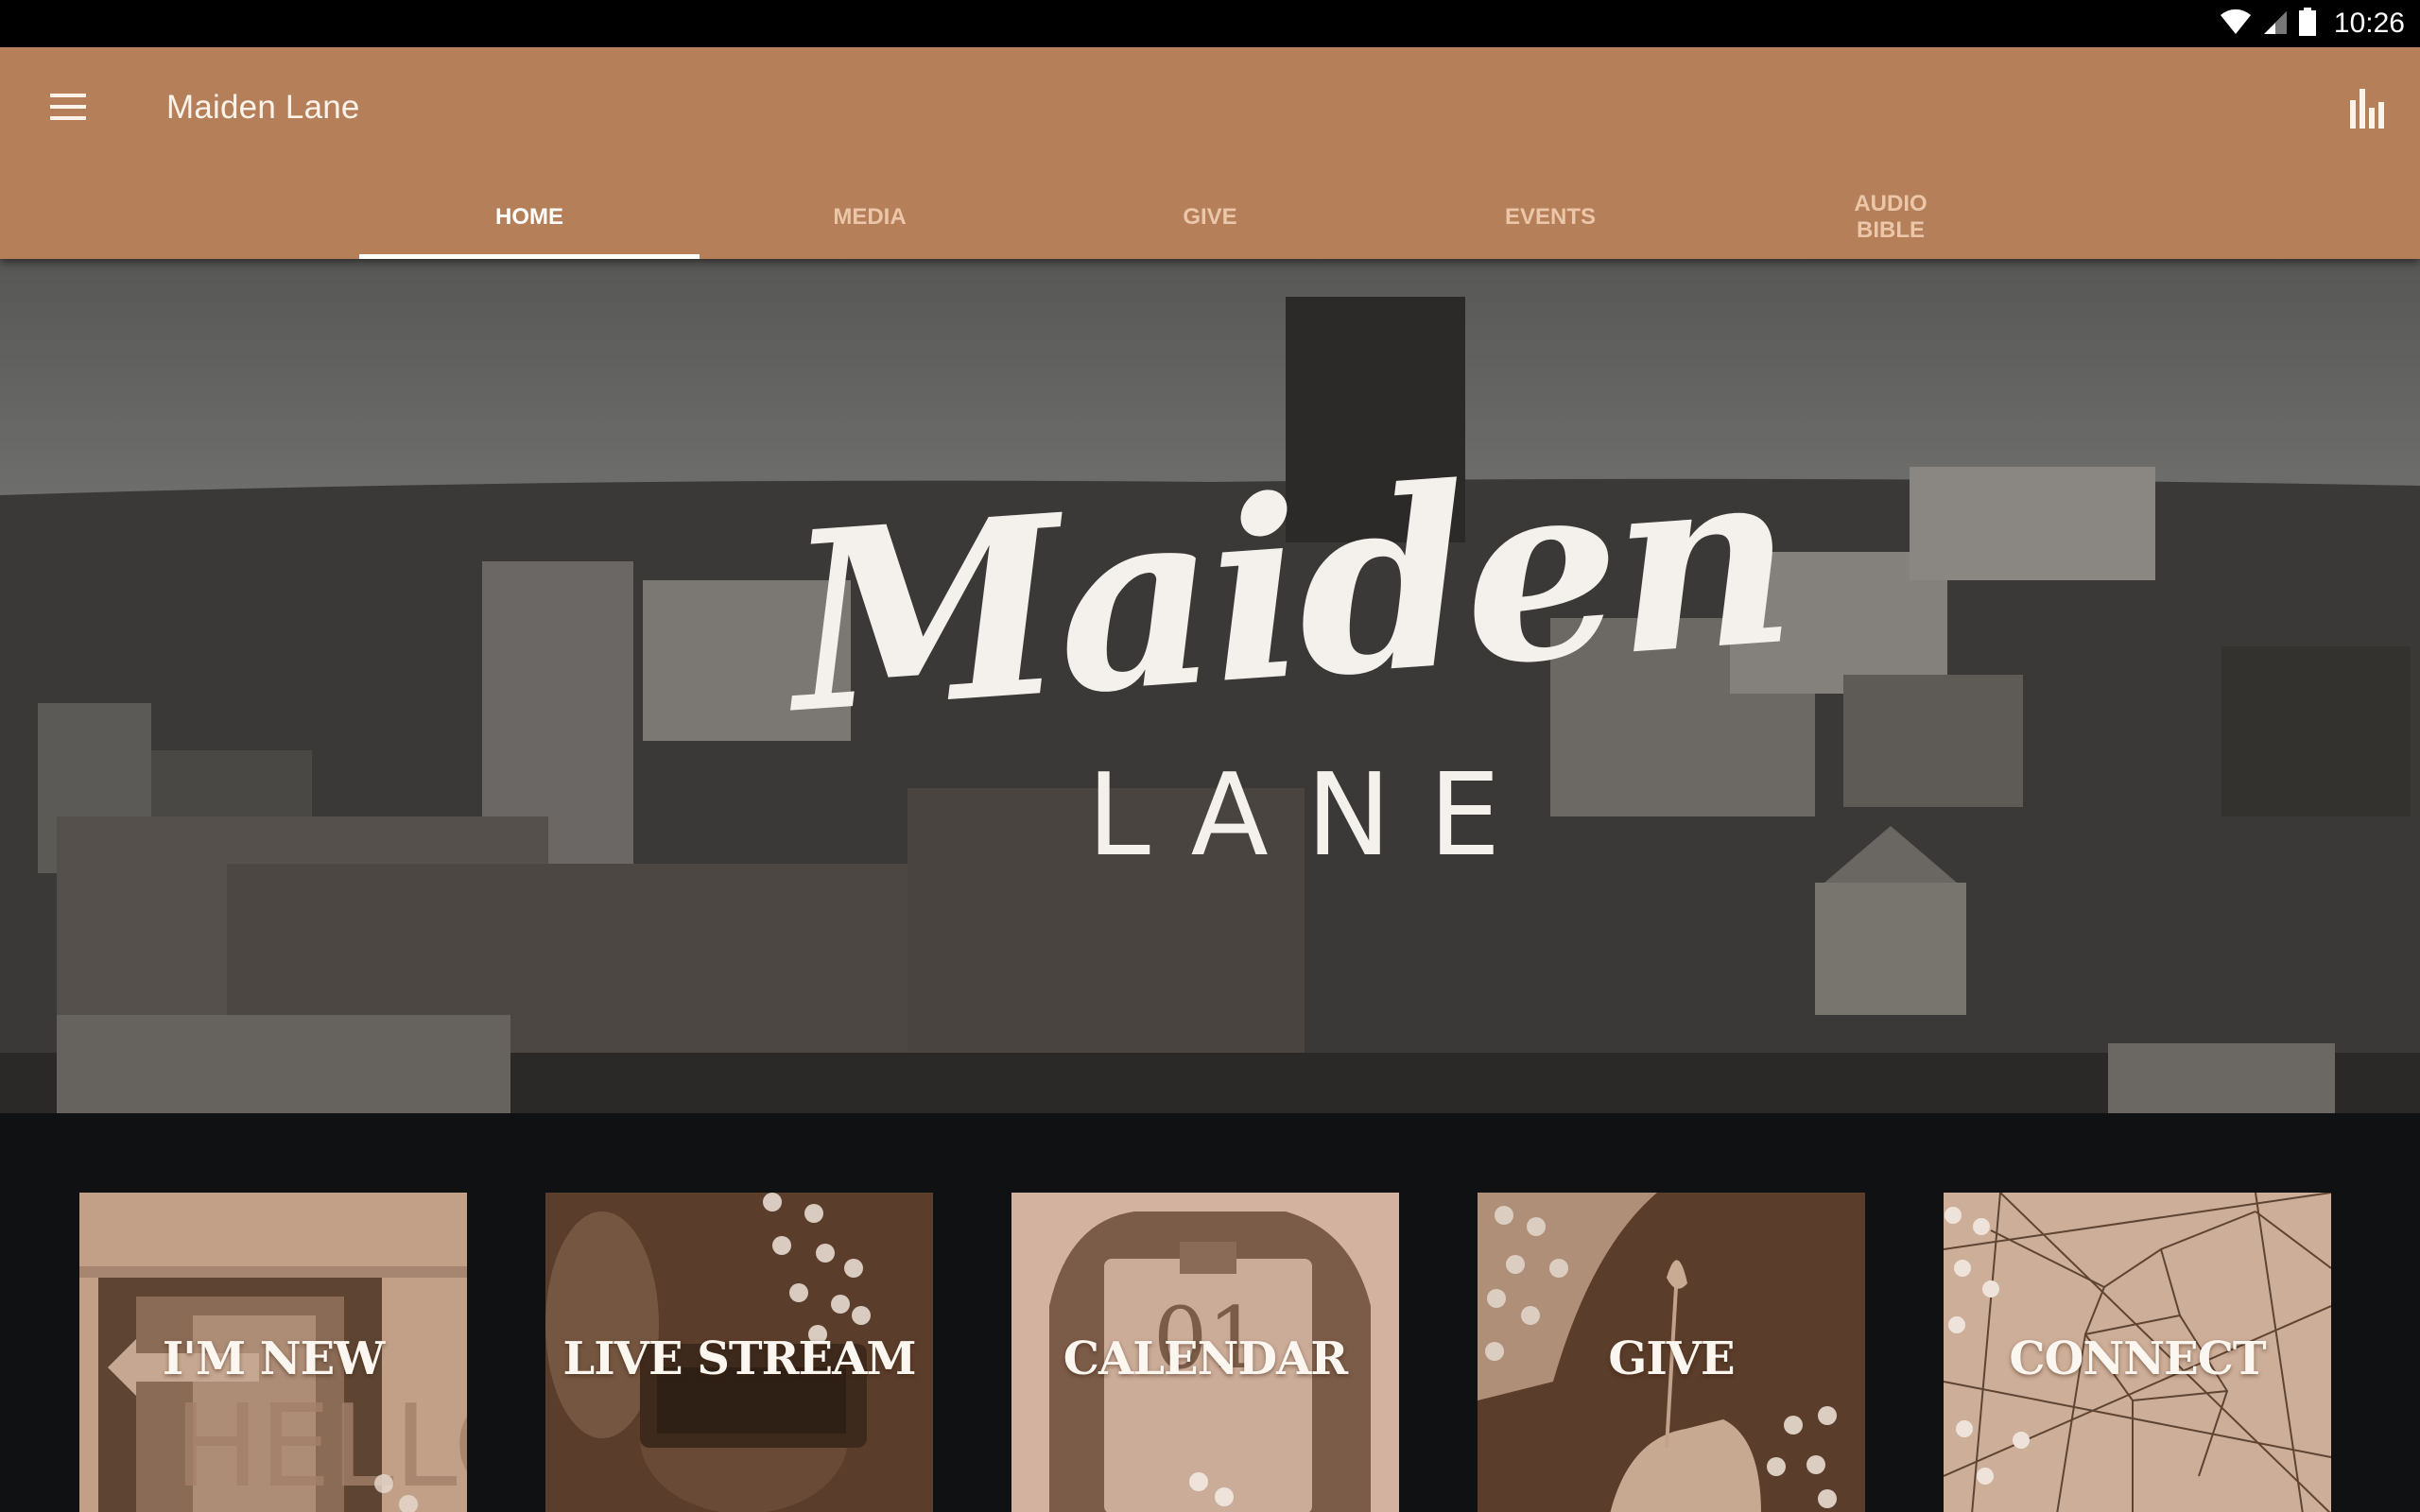  What do you see at coordinates (1313, 816) in the screenshot?
I see `logo-lane-text: LANE` at bounding box center [1313, 816].